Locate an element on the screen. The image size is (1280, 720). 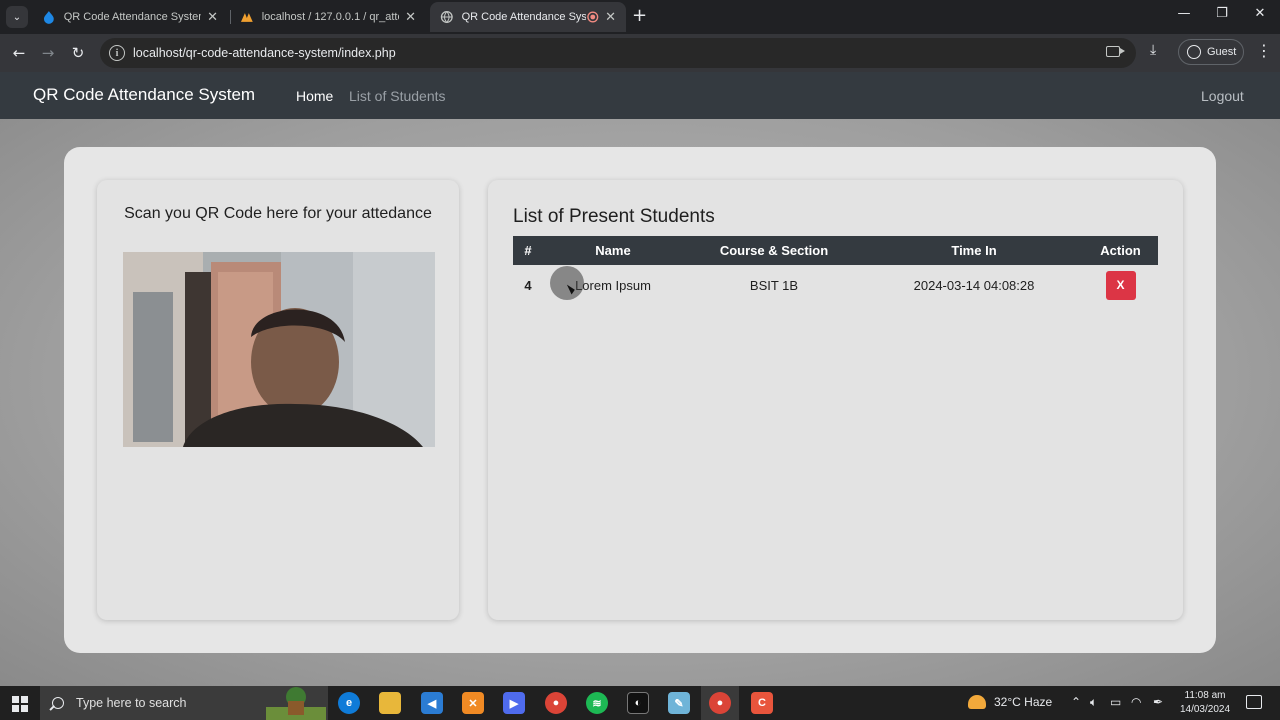
profile-label: Guest is located at coordinates (1222, 52).